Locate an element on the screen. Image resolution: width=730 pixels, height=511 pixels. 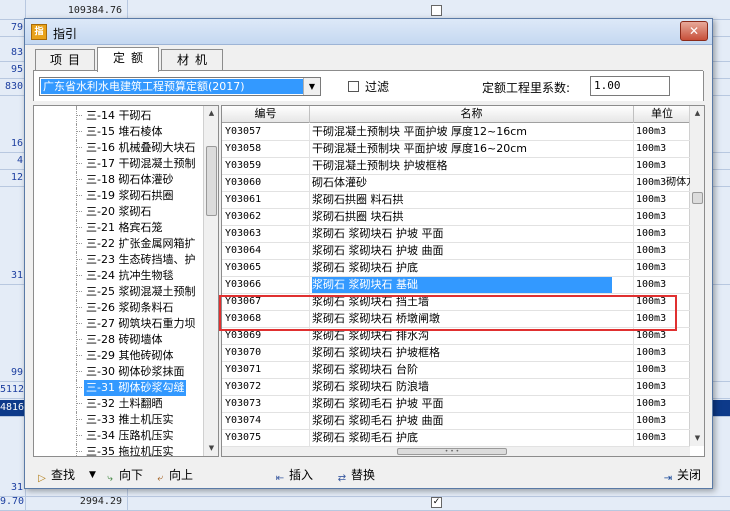
cell-name: 干砌混凝土预制块 护坡框格 is located at coordinates (472, 166).